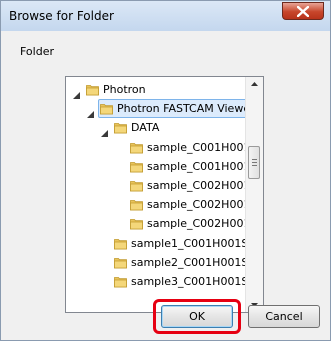 This screenshot has width=331, height=341. I want to click on tree-item: sample3_C001H001S0001, so click(181, 281).